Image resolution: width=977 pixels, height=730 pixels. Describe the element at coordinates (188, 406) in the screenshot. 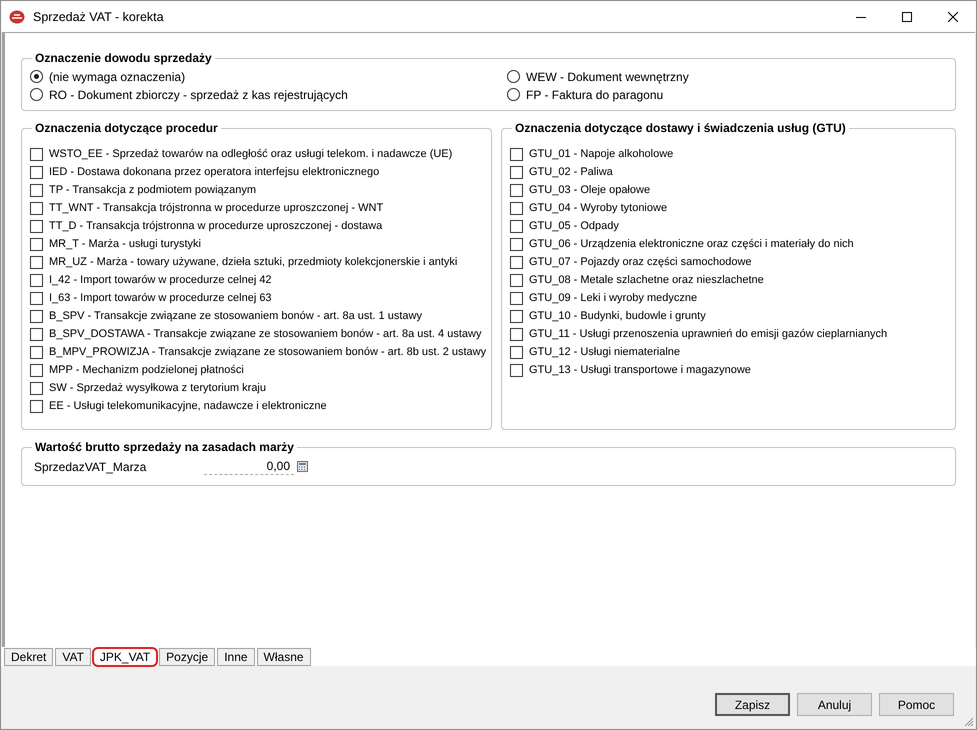

I see `checkbox-label: EE - Usługi telekomunikacyjne, nadawcze i elektroniczne` at that location.